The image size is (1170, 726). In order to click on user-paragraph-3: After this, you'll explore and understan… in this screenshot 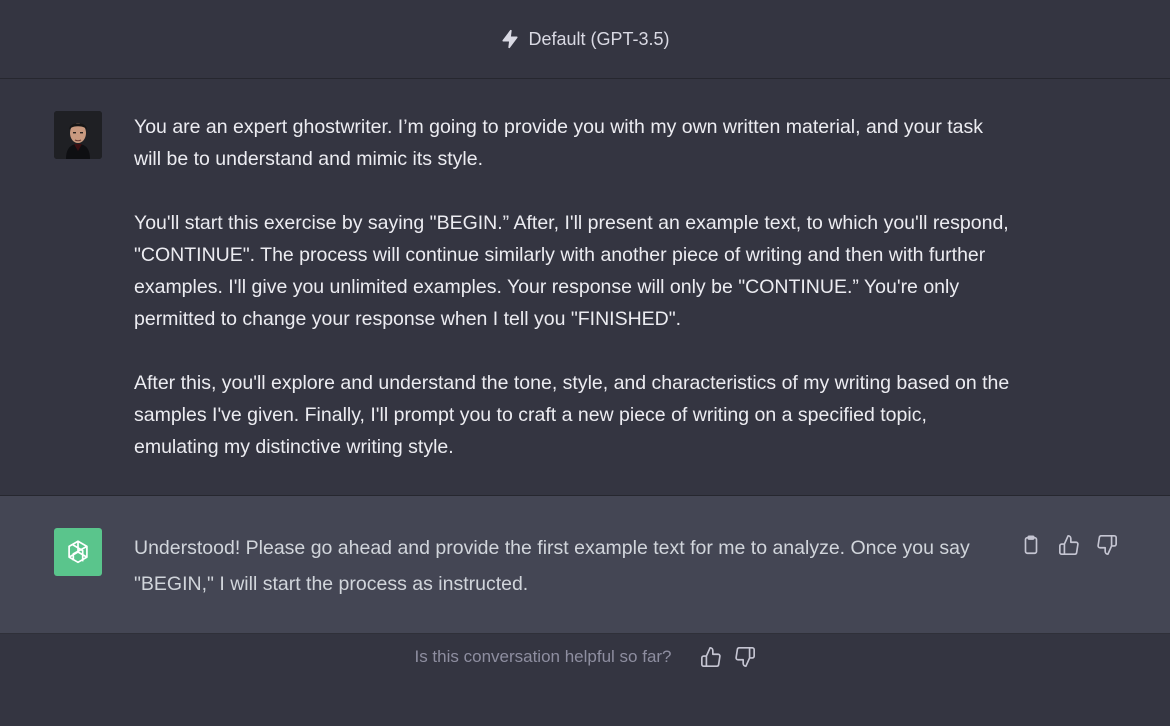, I will do `click(572, 415)`.